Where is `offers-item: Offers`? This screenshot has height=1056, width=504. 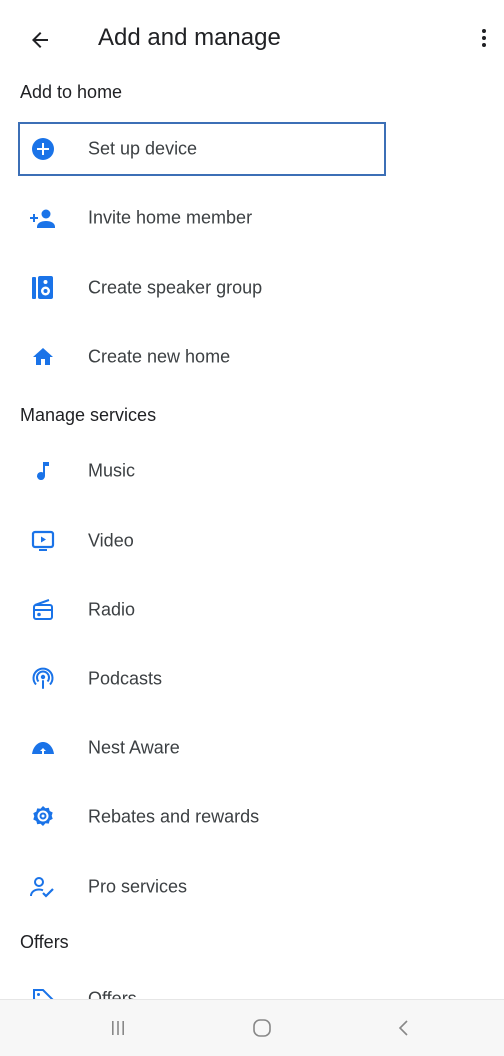
offers-item: Offers is located at coordinates (203, 985).